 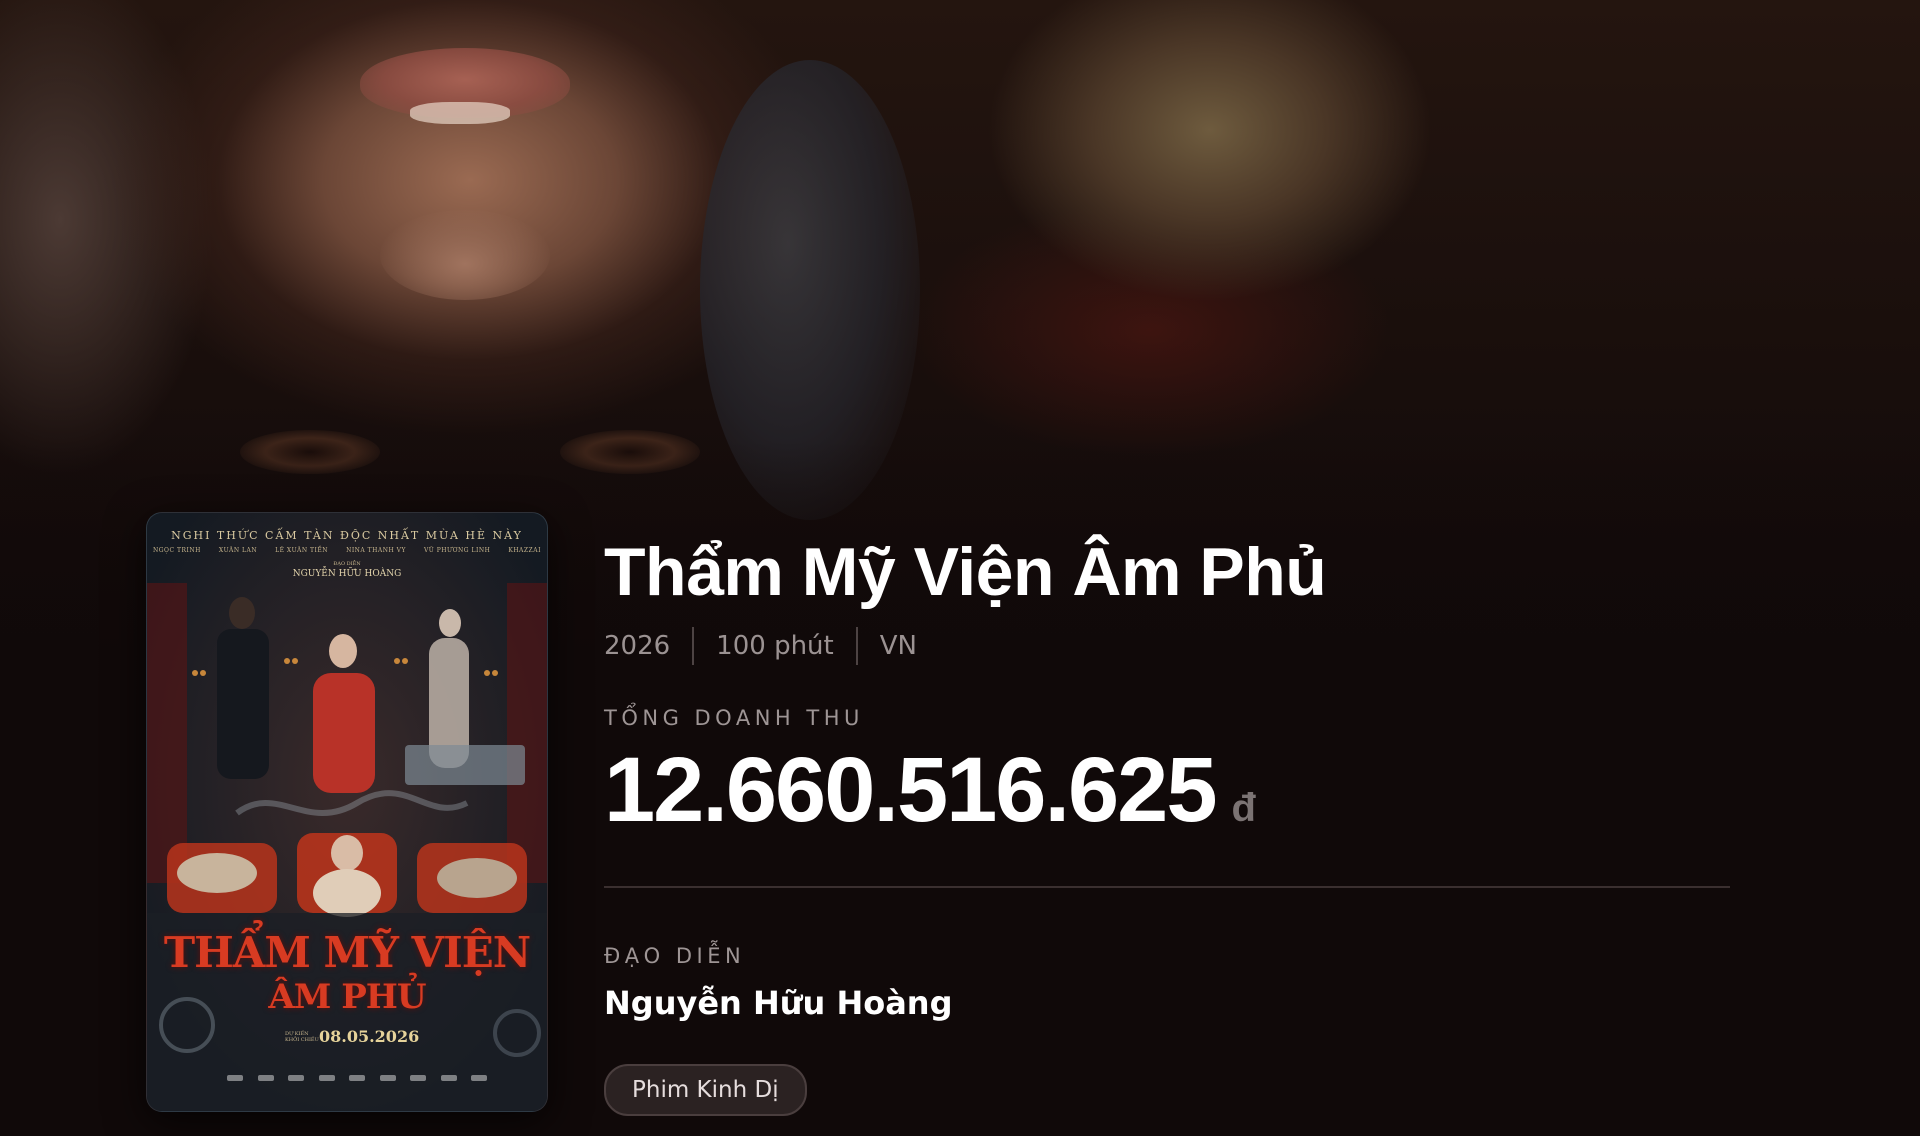 I want to click on poster-cast-name: XUÂN LAN, so click(x=238, y=550).